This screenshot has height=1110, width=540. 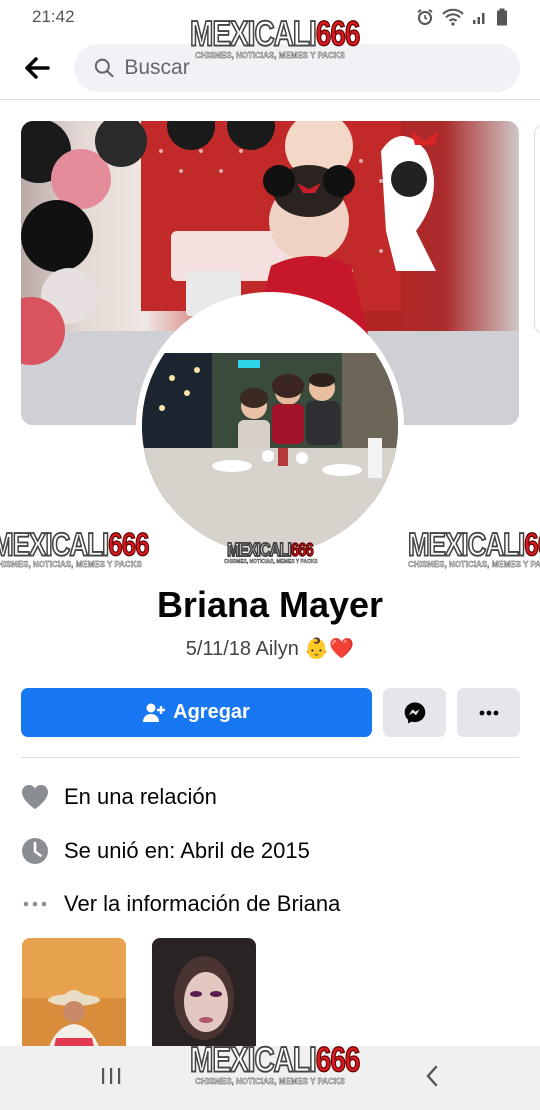 I want to click on add-friend-icon, so click(x=154, y=712).